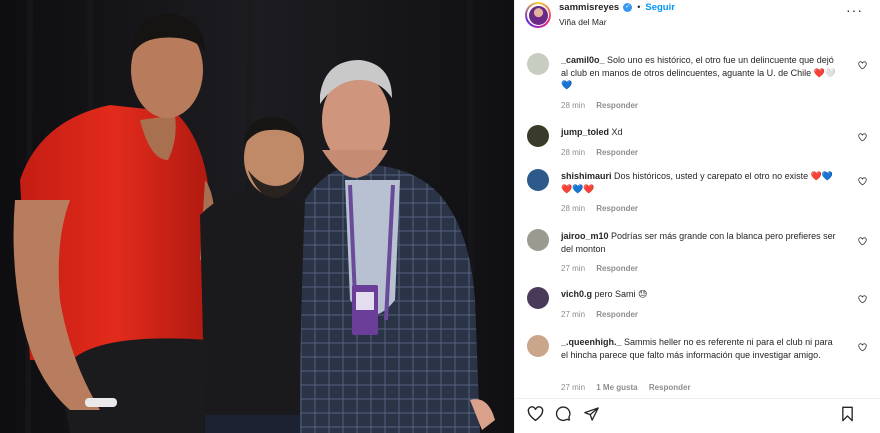 The height and width of the screenshot is (433, 880). What do you see at coordinates (617, 22) in the screenshot?
I see `post-location: Viña del Mar` at bounding box center [617, 22].